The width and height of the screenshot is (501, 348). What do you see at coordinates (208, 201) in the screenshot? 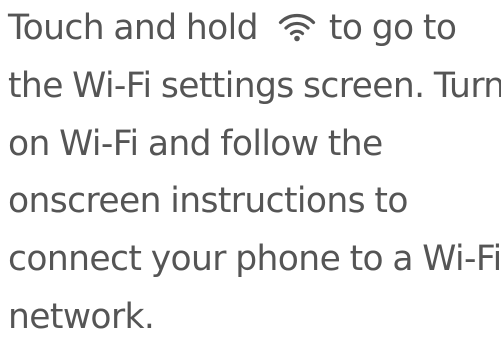
I see `instruction-line-4: onscreen instructions to` at bounding box center [208, 201].